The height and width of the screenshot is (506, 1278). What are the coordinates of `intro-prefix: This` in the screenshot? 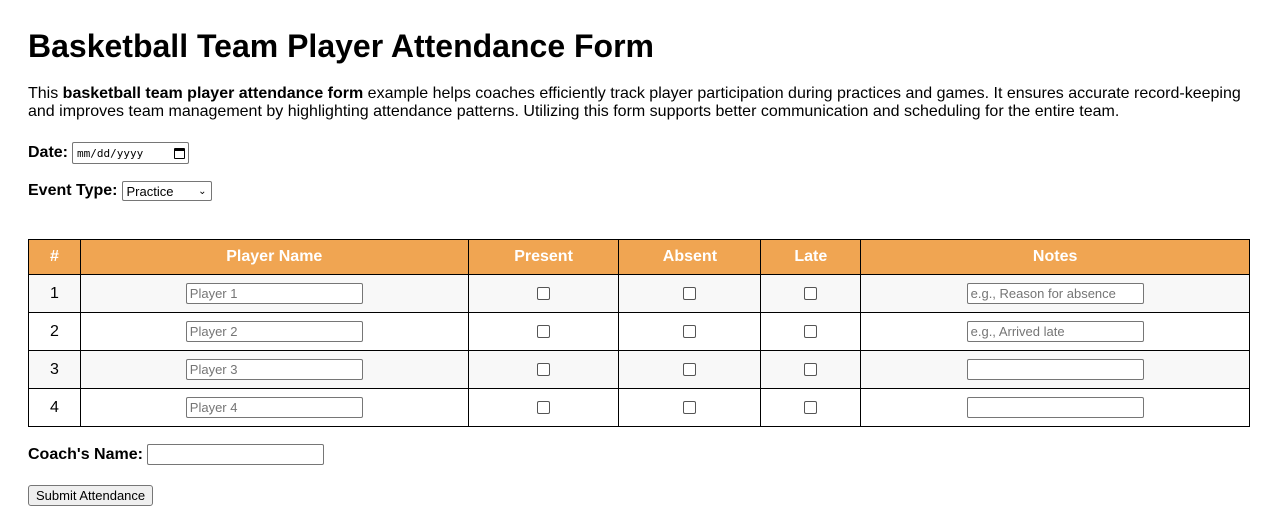 It's located at (45, 93).